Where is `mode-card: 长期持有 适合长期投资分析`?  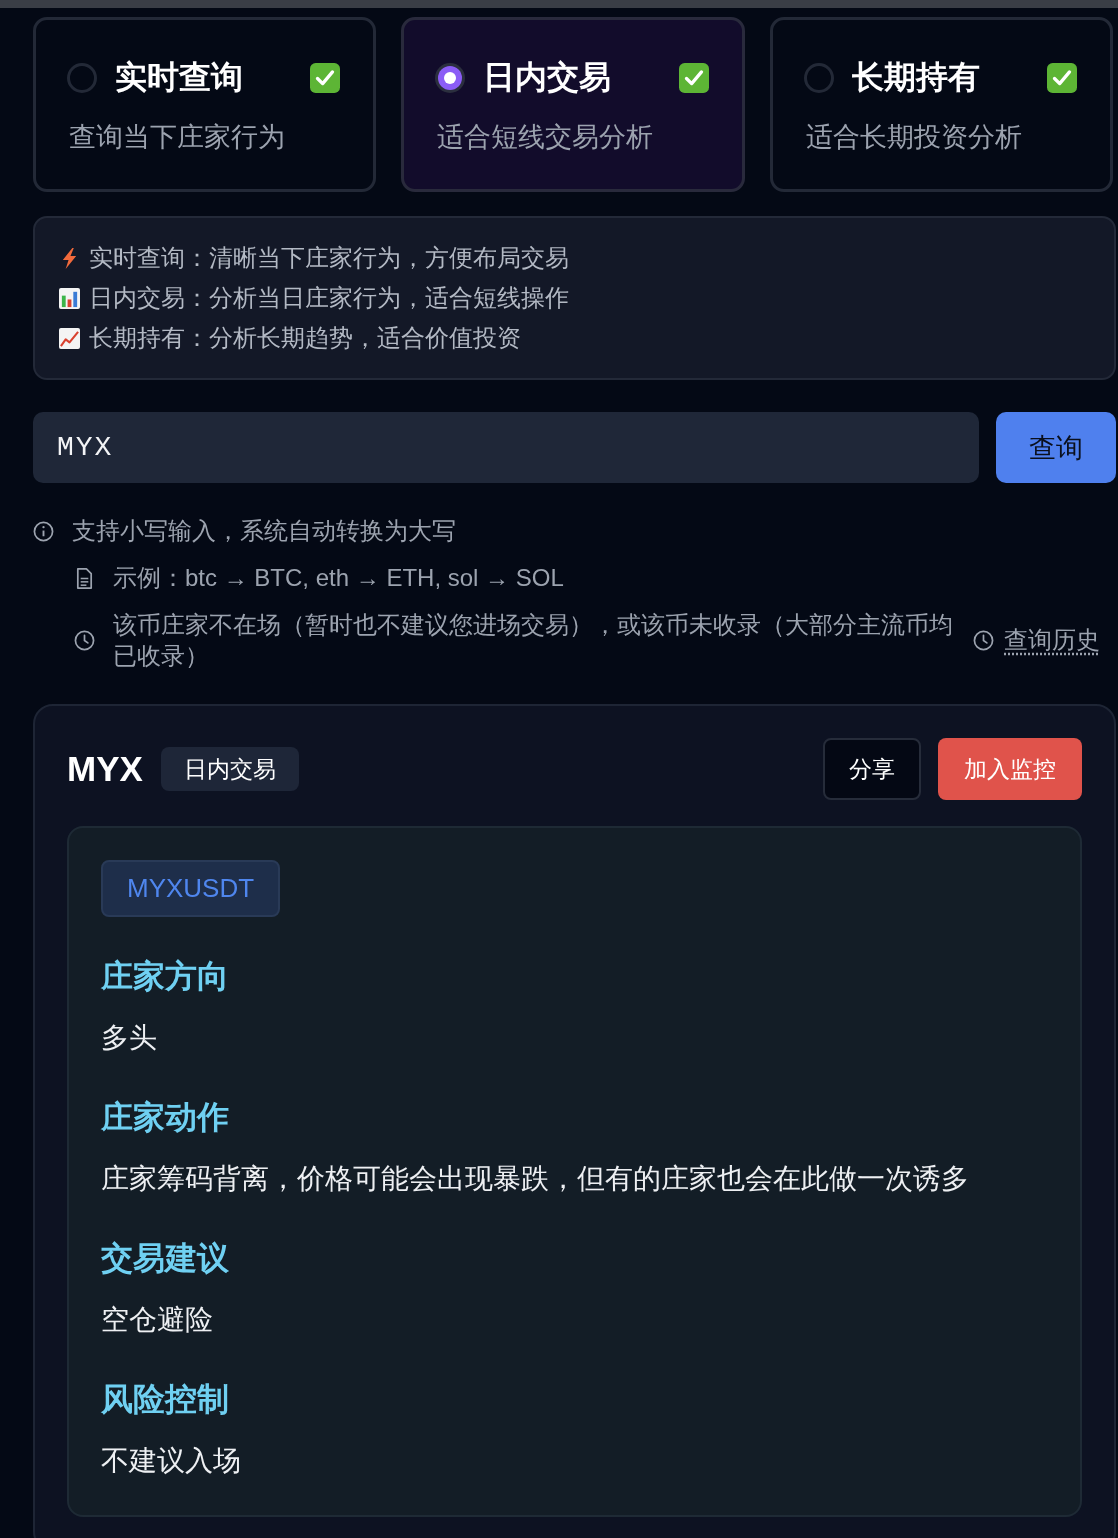
mode-card: 长期持有 适合长期投资分析 is located at coordinates (941, 104).